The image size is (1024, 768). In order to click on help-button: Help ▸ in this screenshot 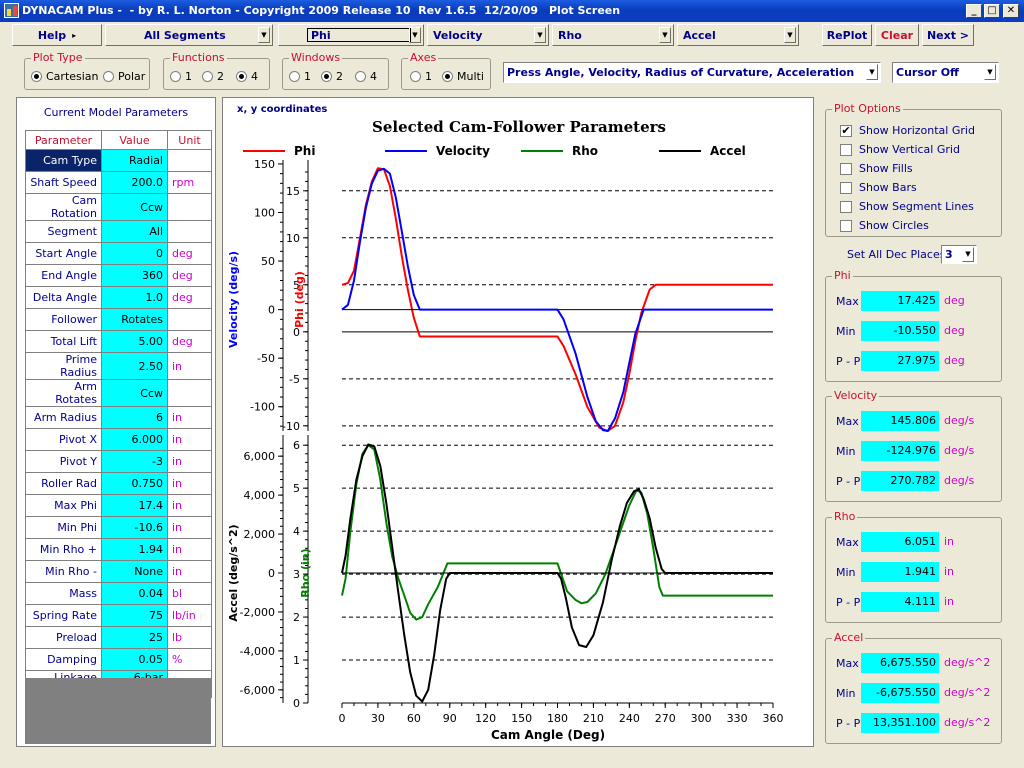, I will do `click(57, 35)`.